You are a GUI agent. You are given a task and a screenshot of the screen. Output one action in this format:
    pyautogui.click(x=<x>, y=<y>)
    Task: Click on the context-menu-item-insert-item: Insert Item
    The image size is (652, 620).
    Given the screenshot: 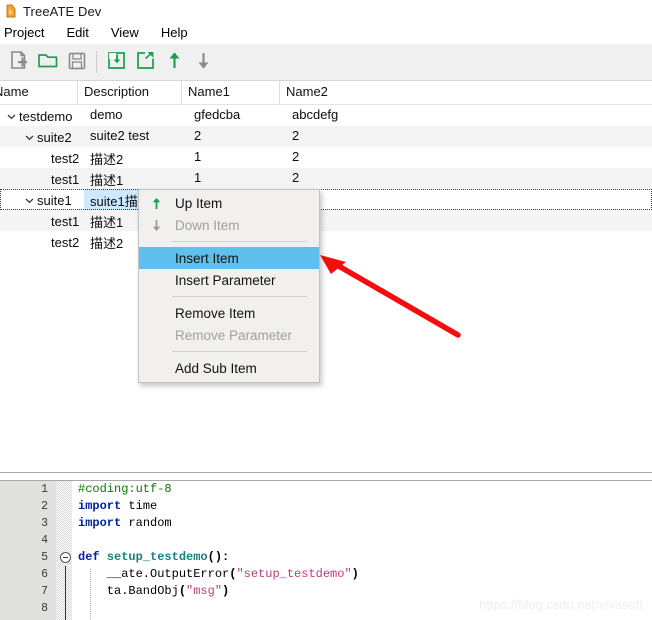 What is the action you would take?
    pyautogui.click(x=229, y=258)
    